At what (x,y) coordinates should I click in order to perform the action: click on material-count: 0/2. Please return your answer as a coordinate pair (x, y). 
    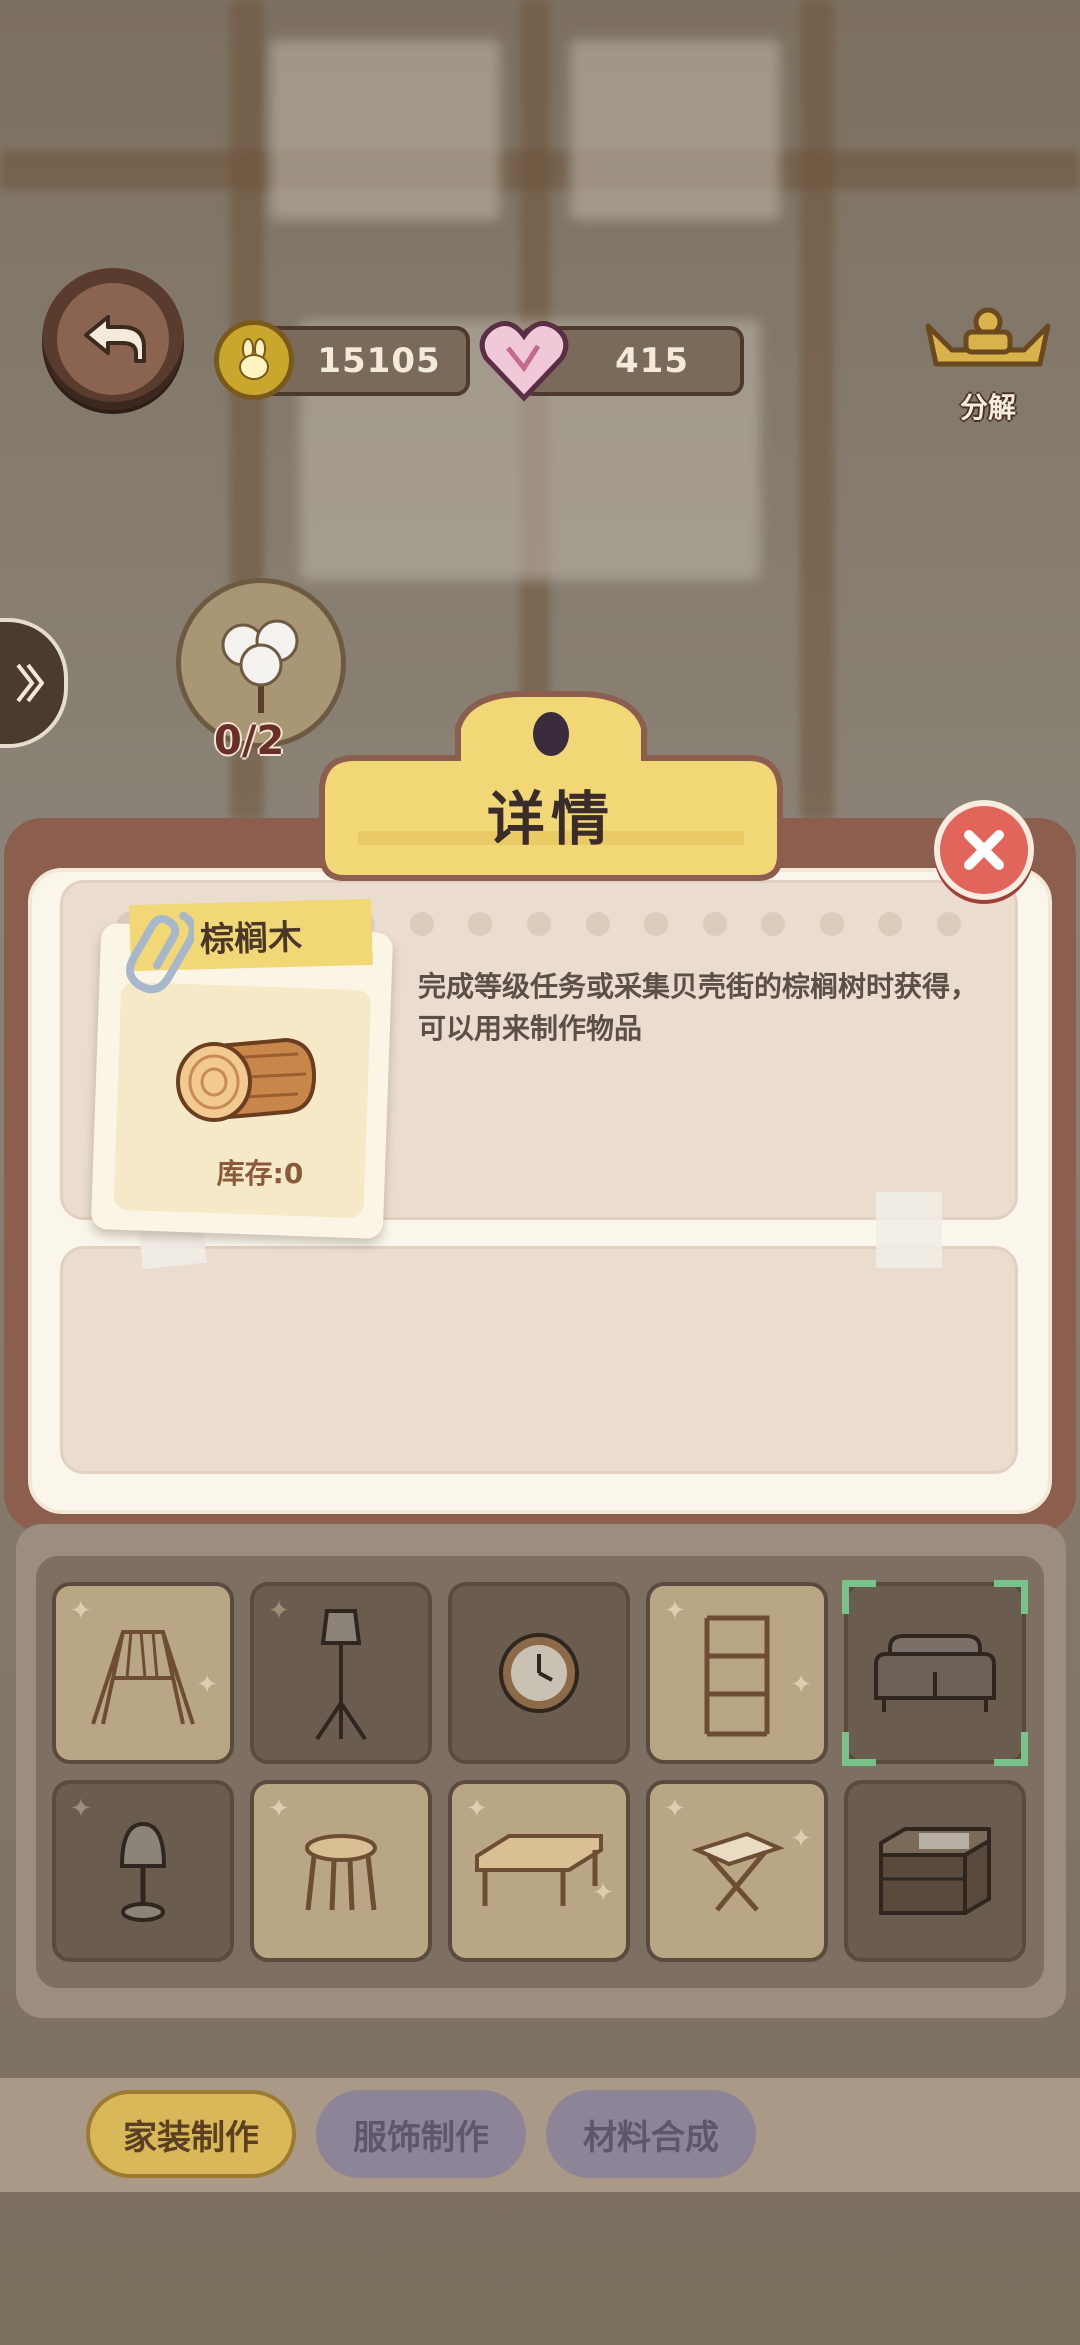
    Looking at the image, I should click on (249, 741).